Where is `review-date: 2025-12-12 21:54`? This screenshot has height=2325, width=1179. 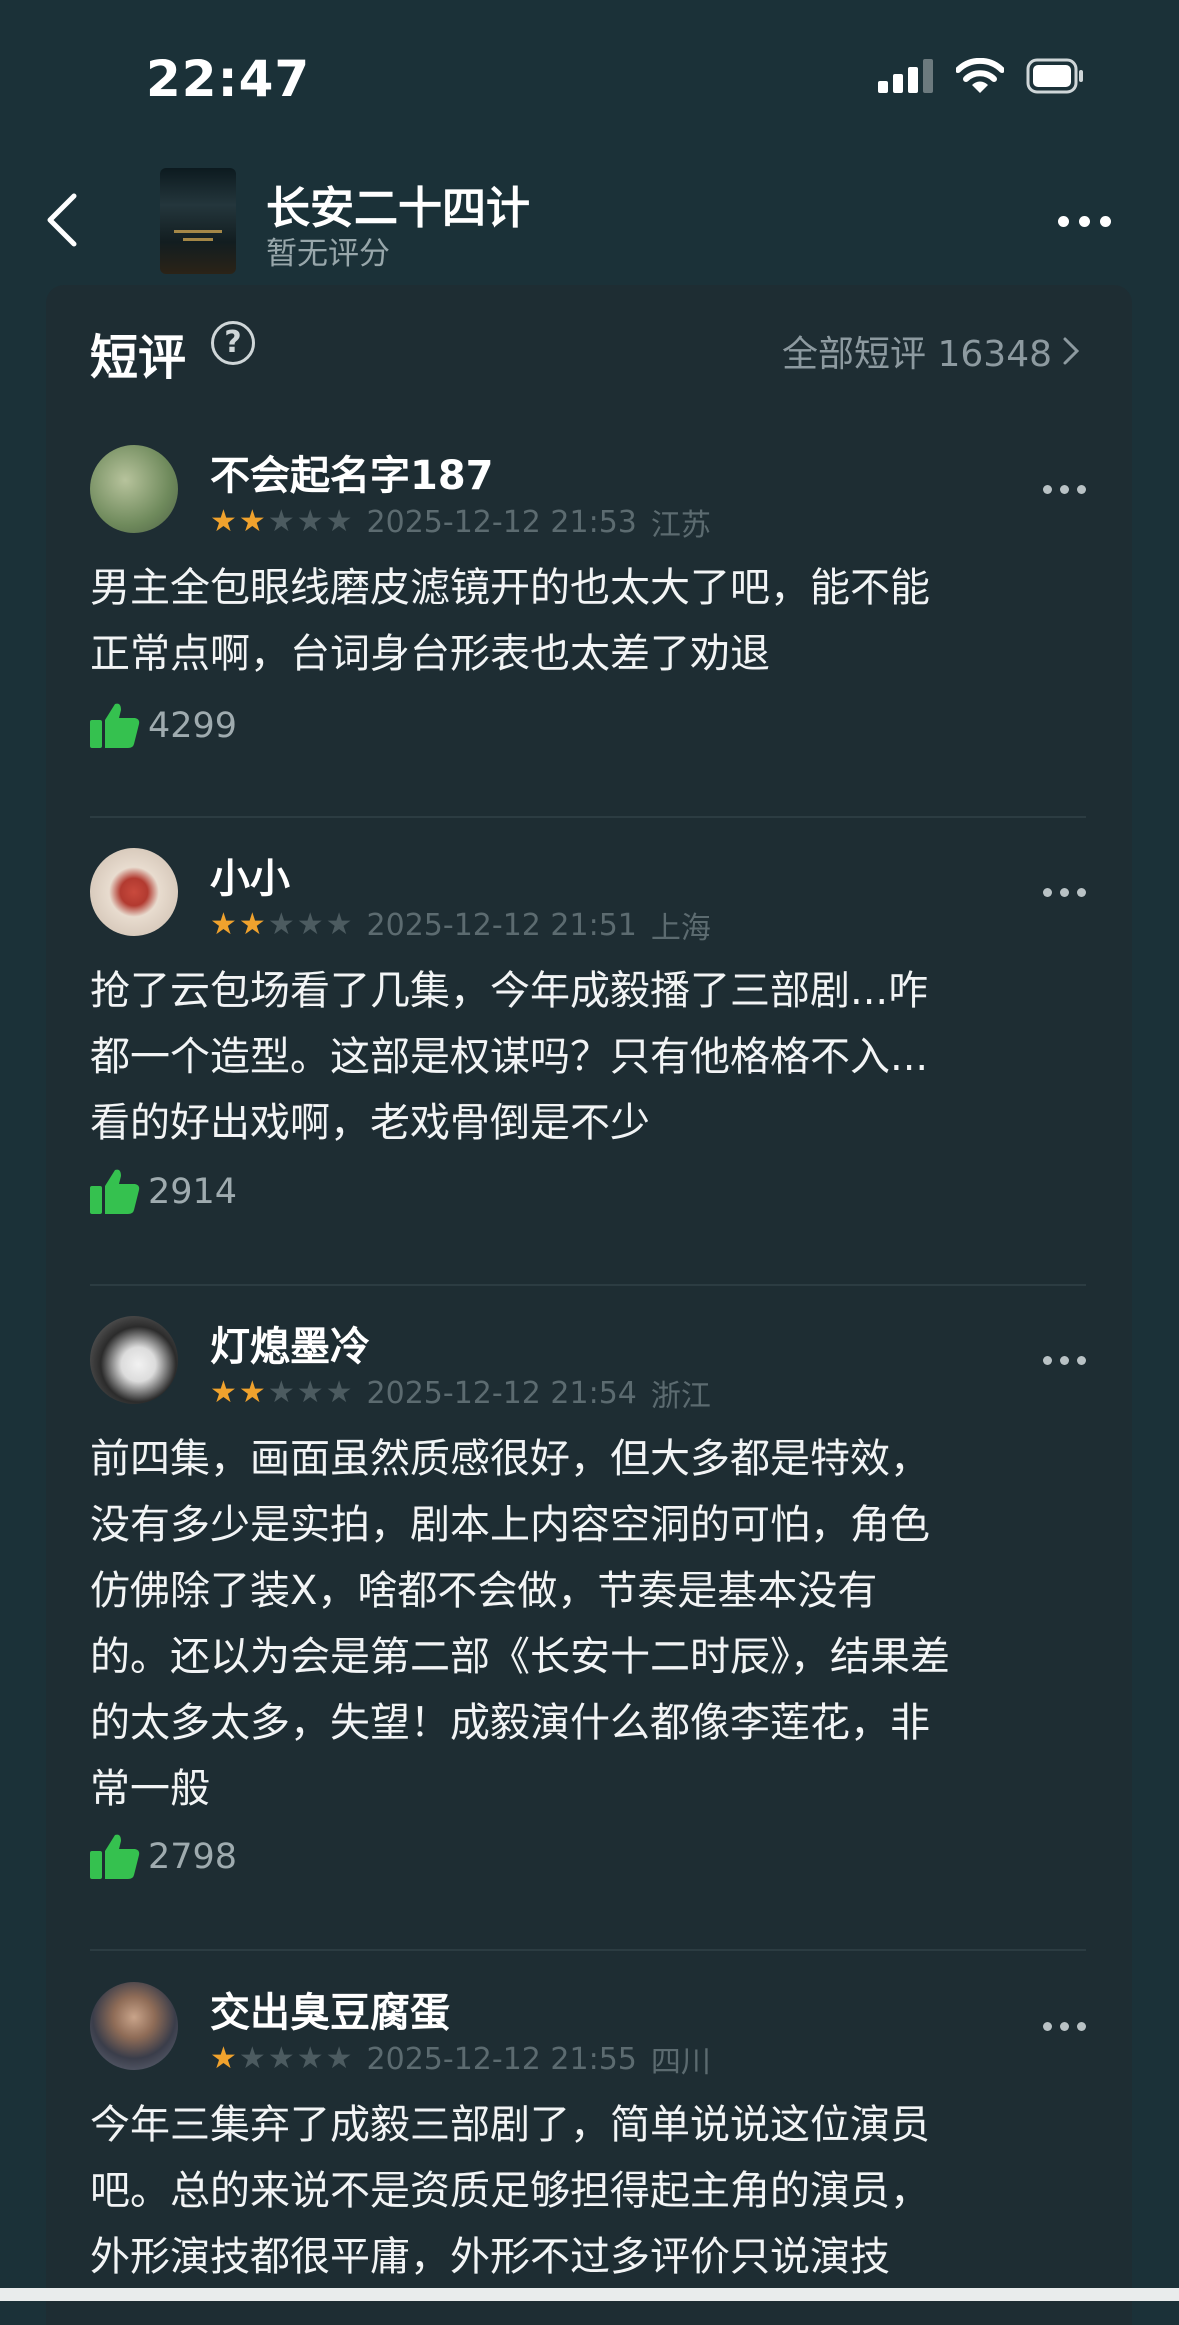
review-date: 2025-12-12 21:54 is located at coordinates (501, 1393).